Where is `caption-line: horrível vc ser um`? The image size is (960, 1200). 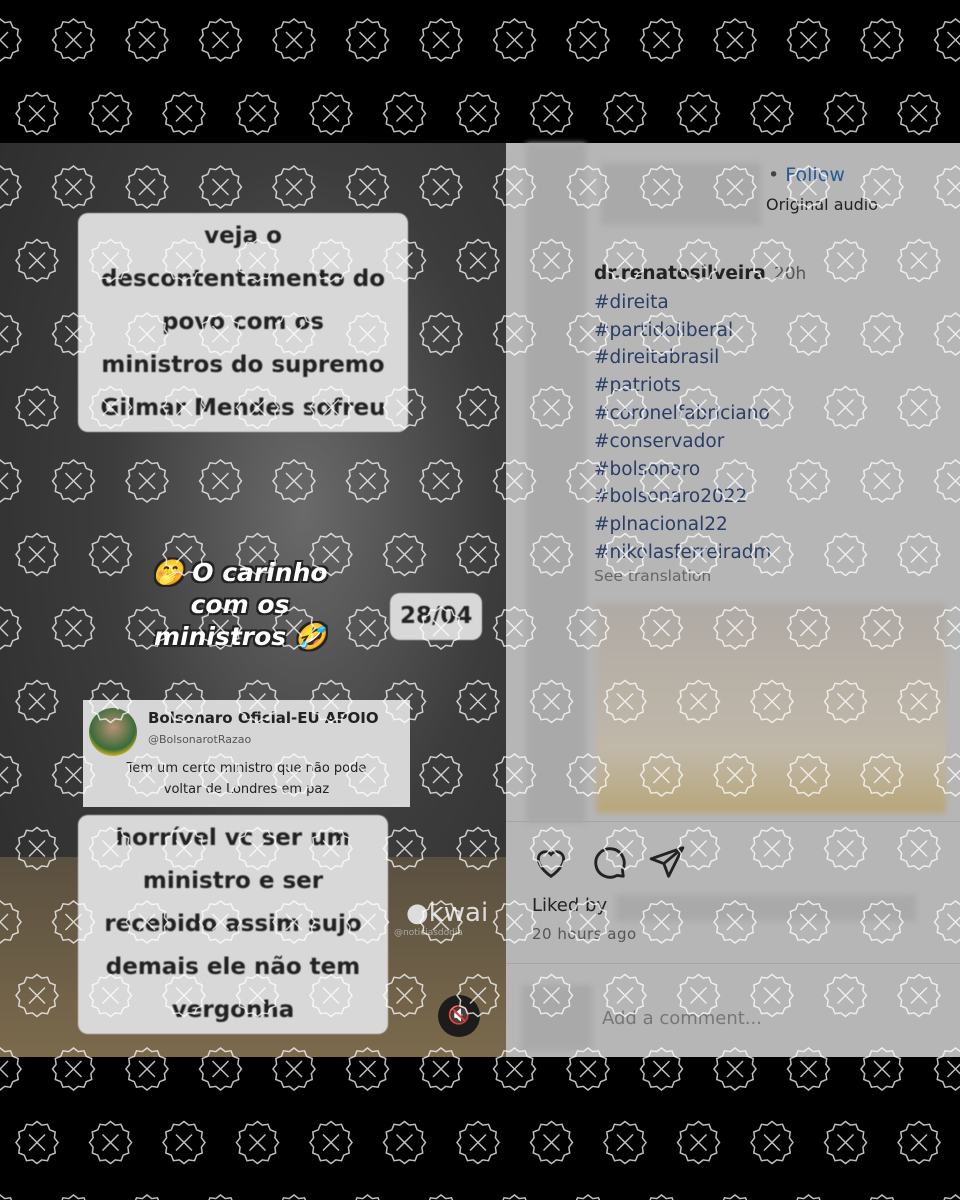 caption-line: horrível vc ser um is located at coordinates (233, 838).